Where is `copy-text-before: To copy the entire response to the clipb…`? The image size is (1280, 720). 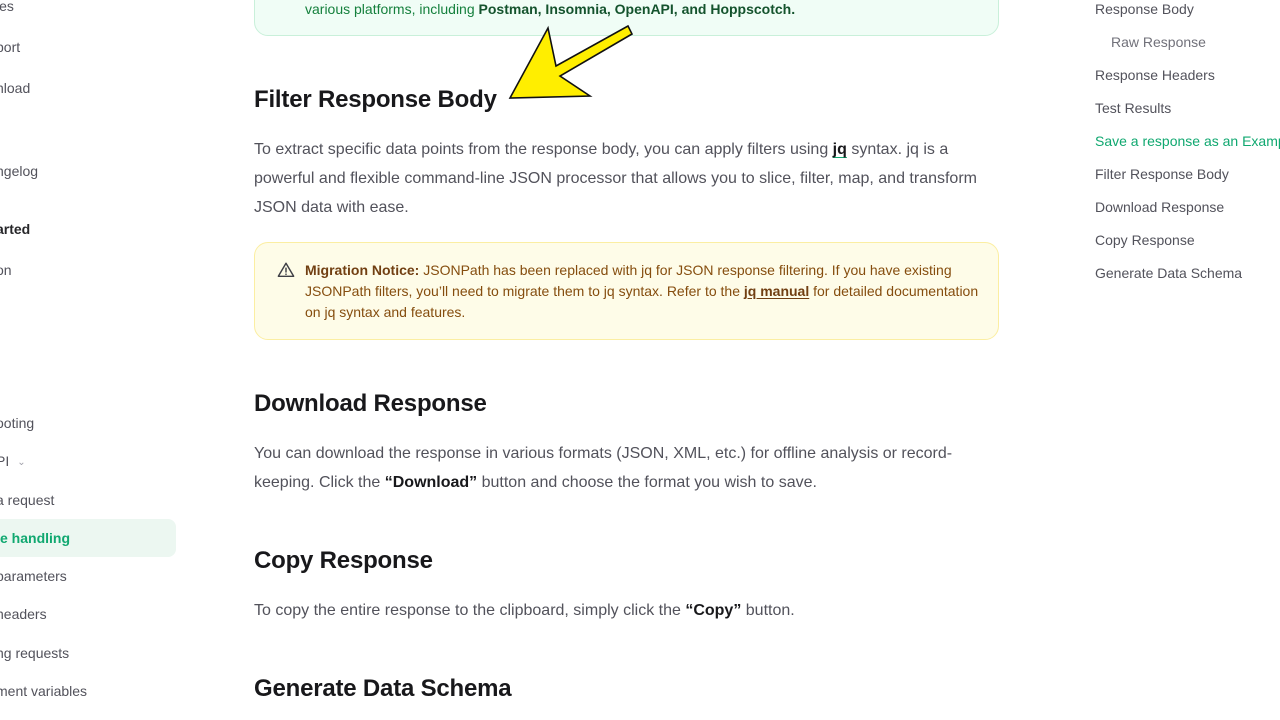 copy-text-before: To copy the entire response to the clipb… is located at coordinates (470, 610).